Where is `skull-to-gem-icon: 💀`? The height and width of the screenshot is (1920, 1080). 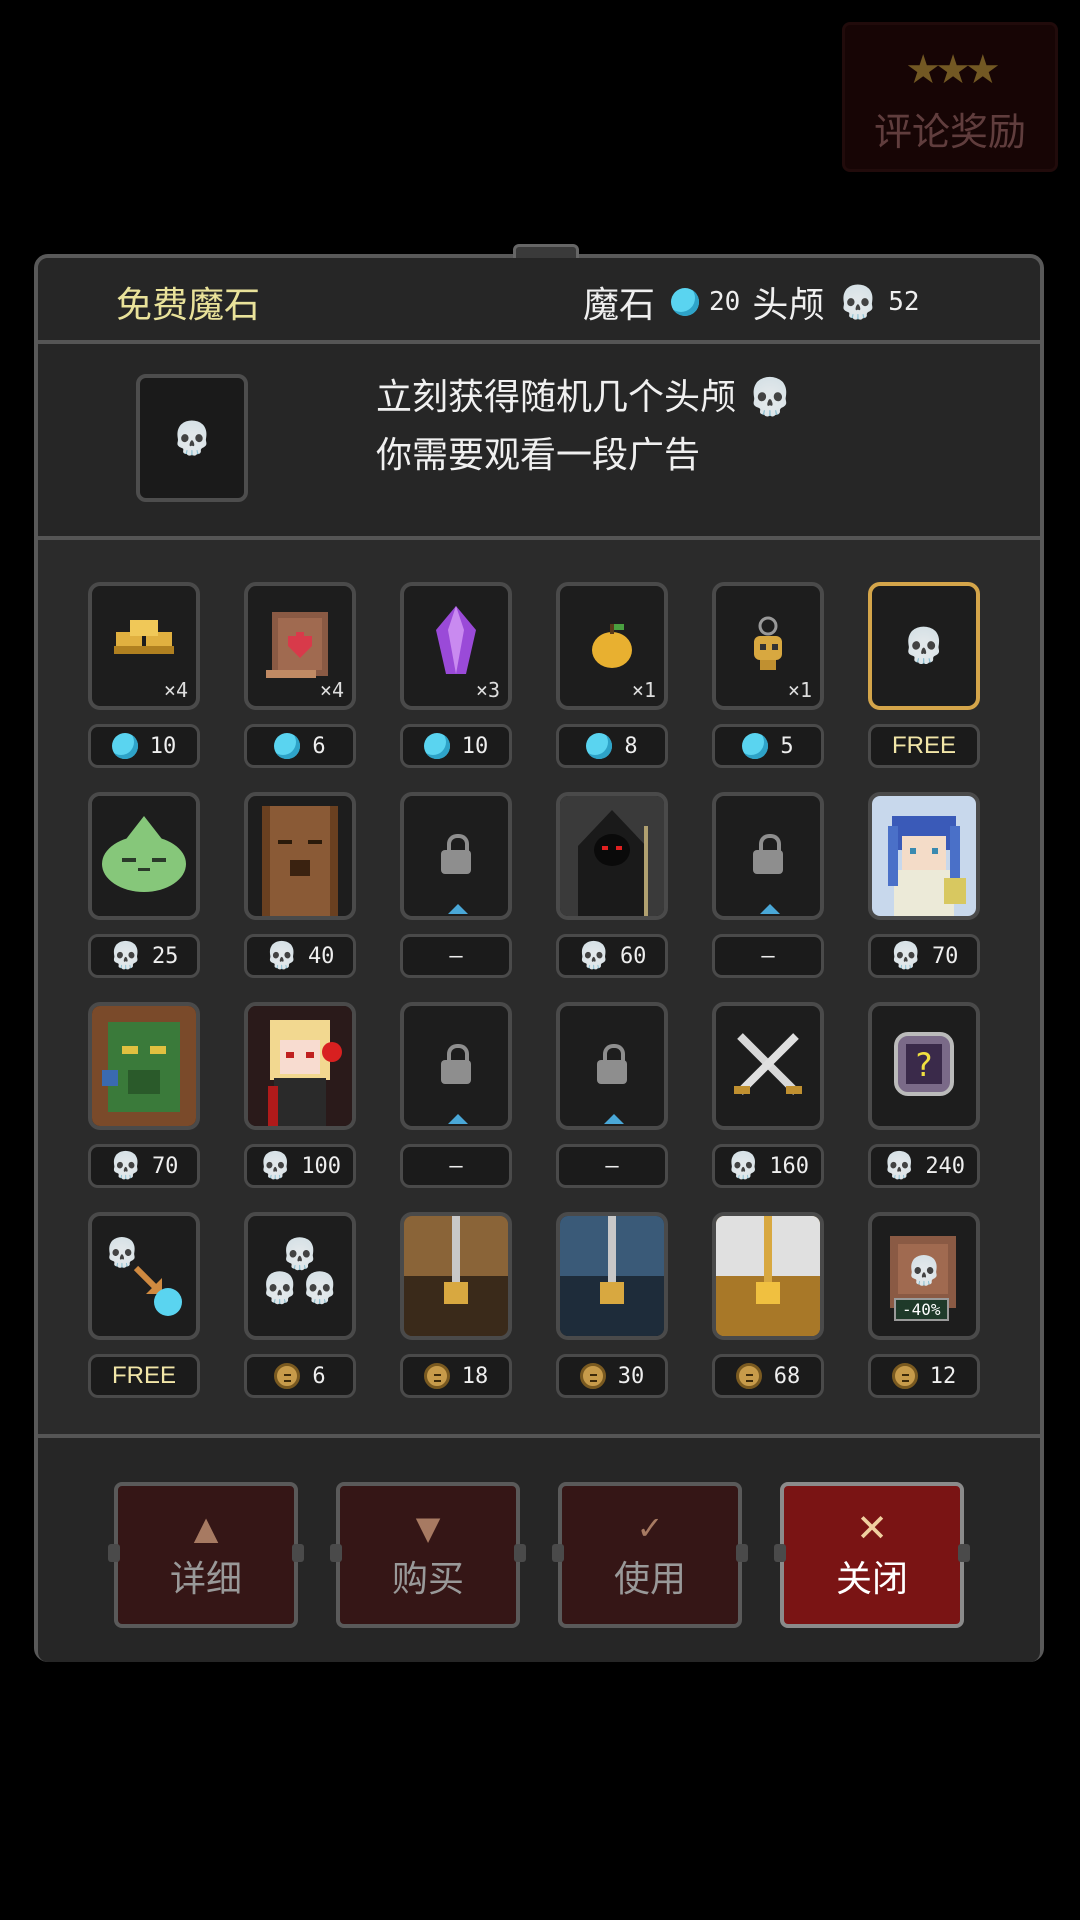
skull-to-gem-icon: 💀 is located at coordinates (144, 1276).